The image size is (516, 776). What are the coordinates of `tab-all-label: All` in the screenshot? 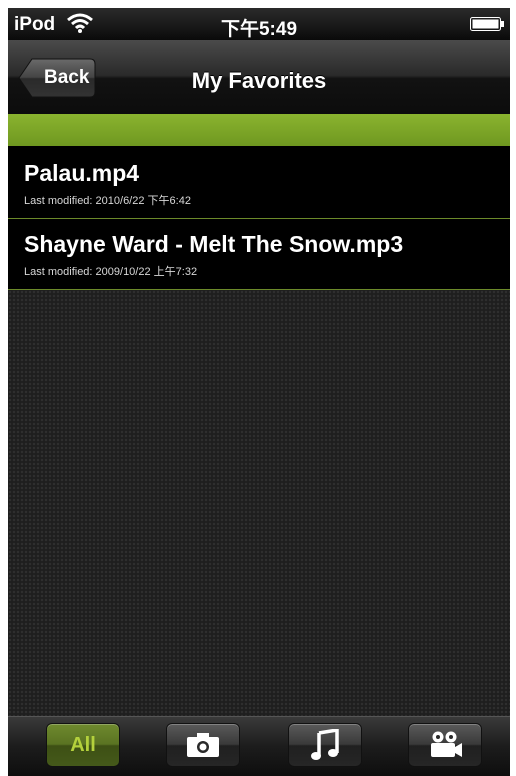 It's located at (83, 744).